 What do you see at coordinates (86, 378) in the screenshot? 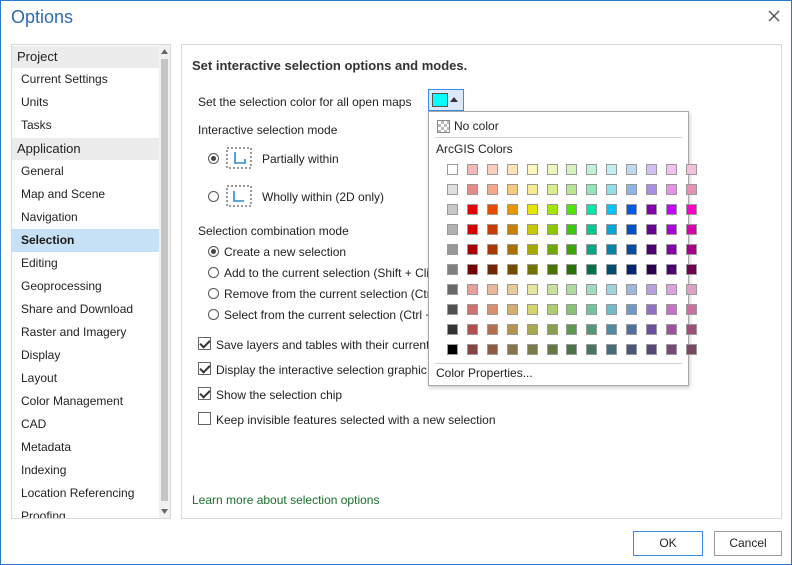
I see `sidebar-item-layout: Layout` at bounding box center [86, 378].